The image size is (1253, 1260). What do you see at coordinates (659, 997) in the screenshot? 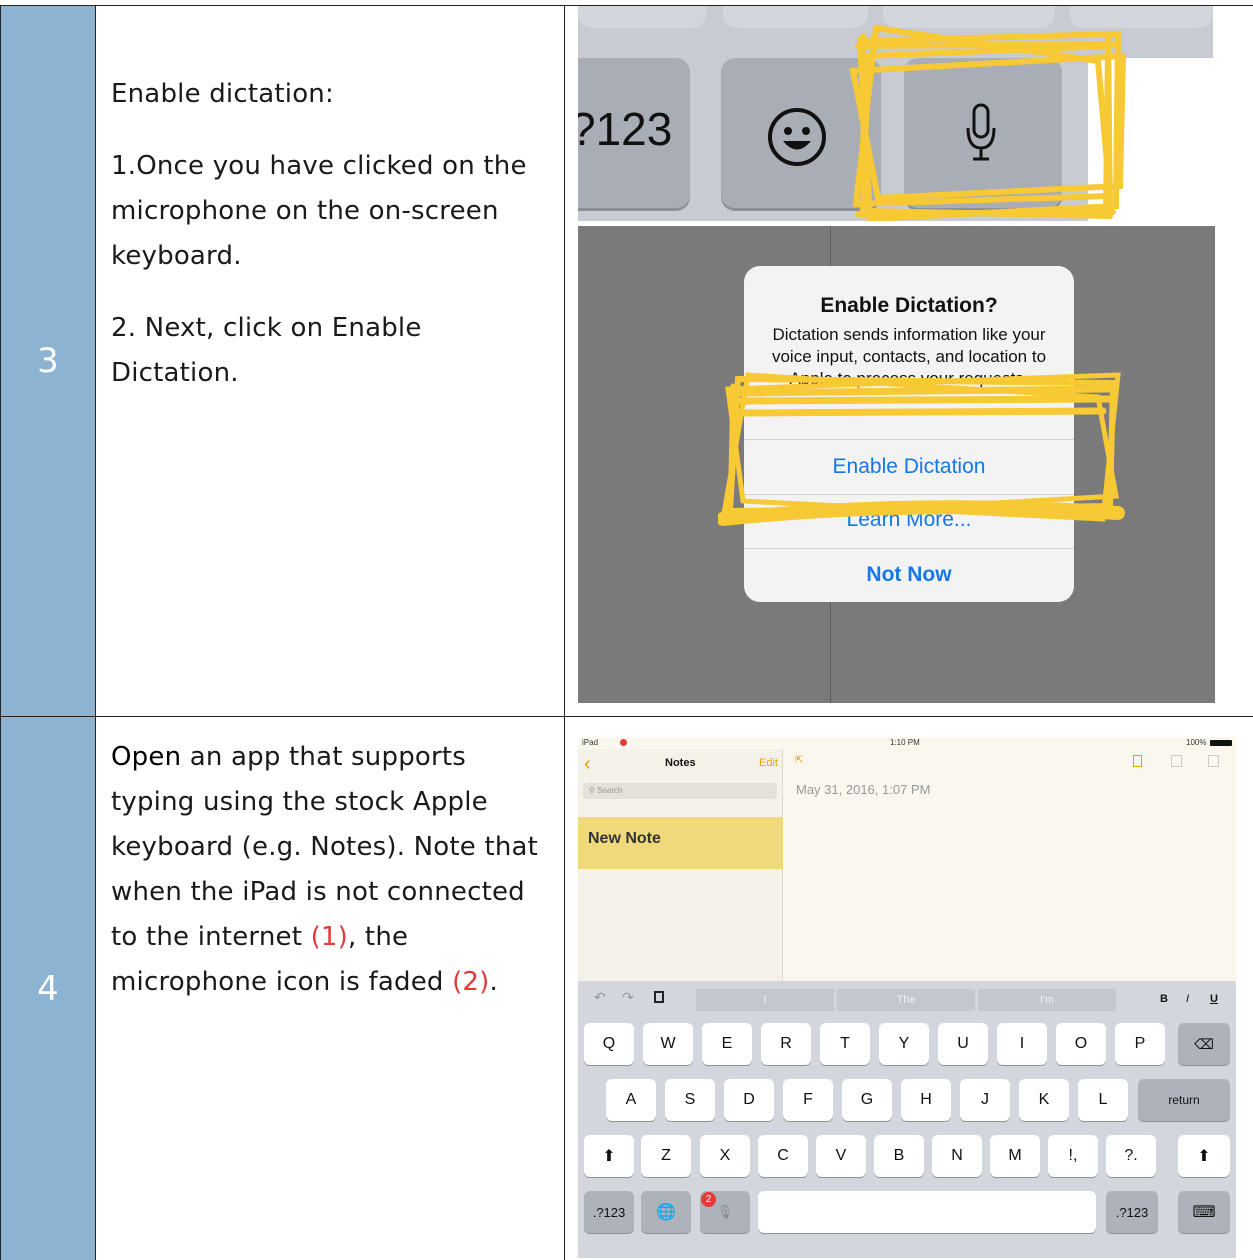
I see `paste-icon` at bounding box center [659, 997].